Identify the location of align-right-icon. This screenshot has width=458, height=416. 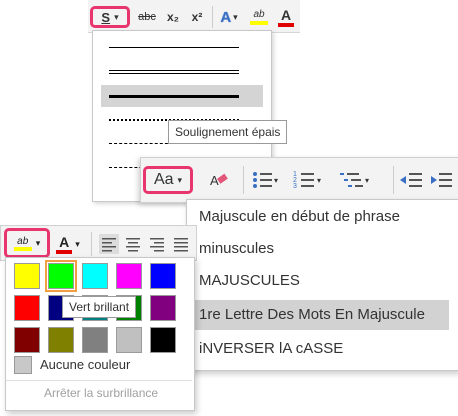
(157, 245).